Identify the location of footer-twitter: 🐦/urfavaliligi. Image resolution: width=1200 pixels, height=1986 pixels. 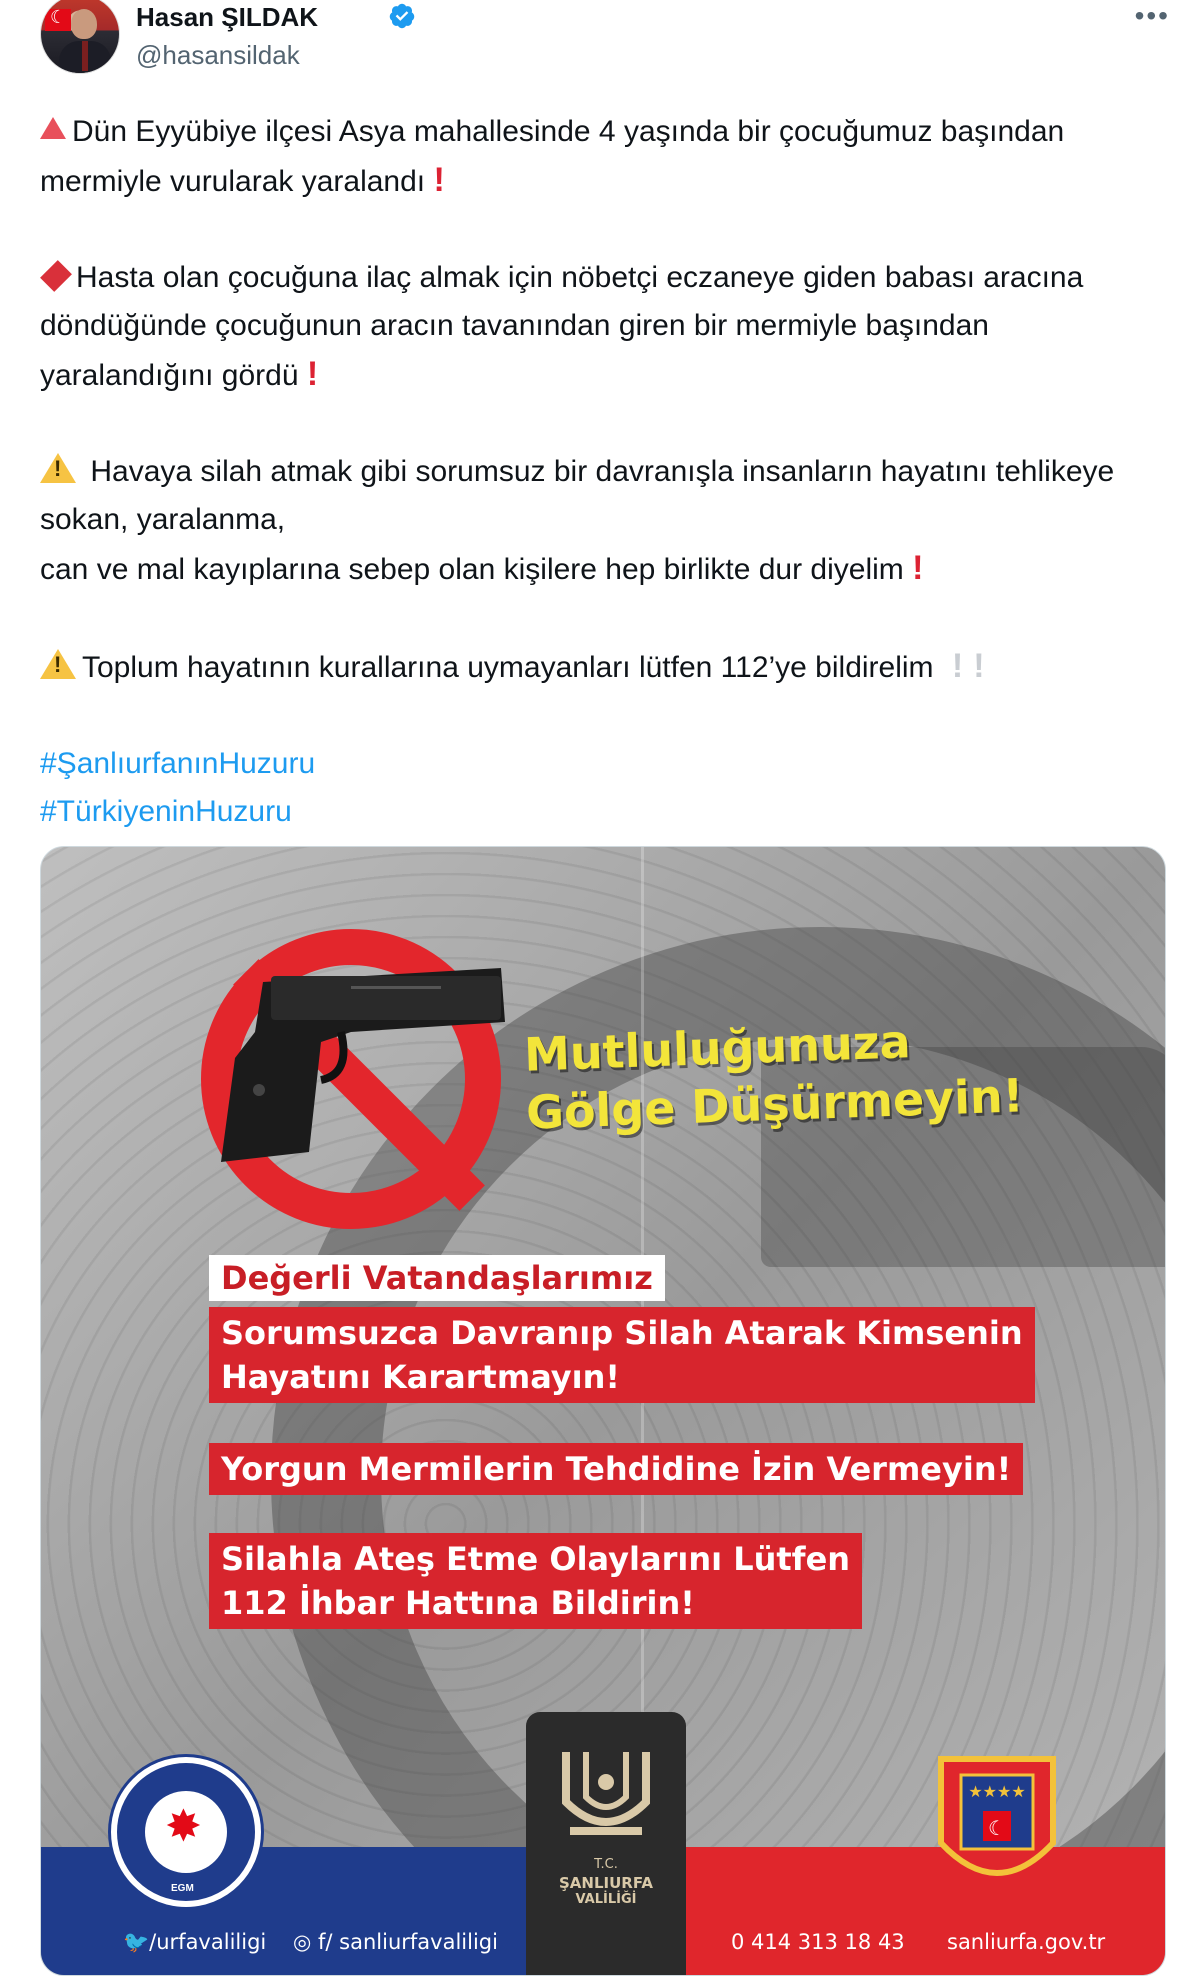
(194, 1942).